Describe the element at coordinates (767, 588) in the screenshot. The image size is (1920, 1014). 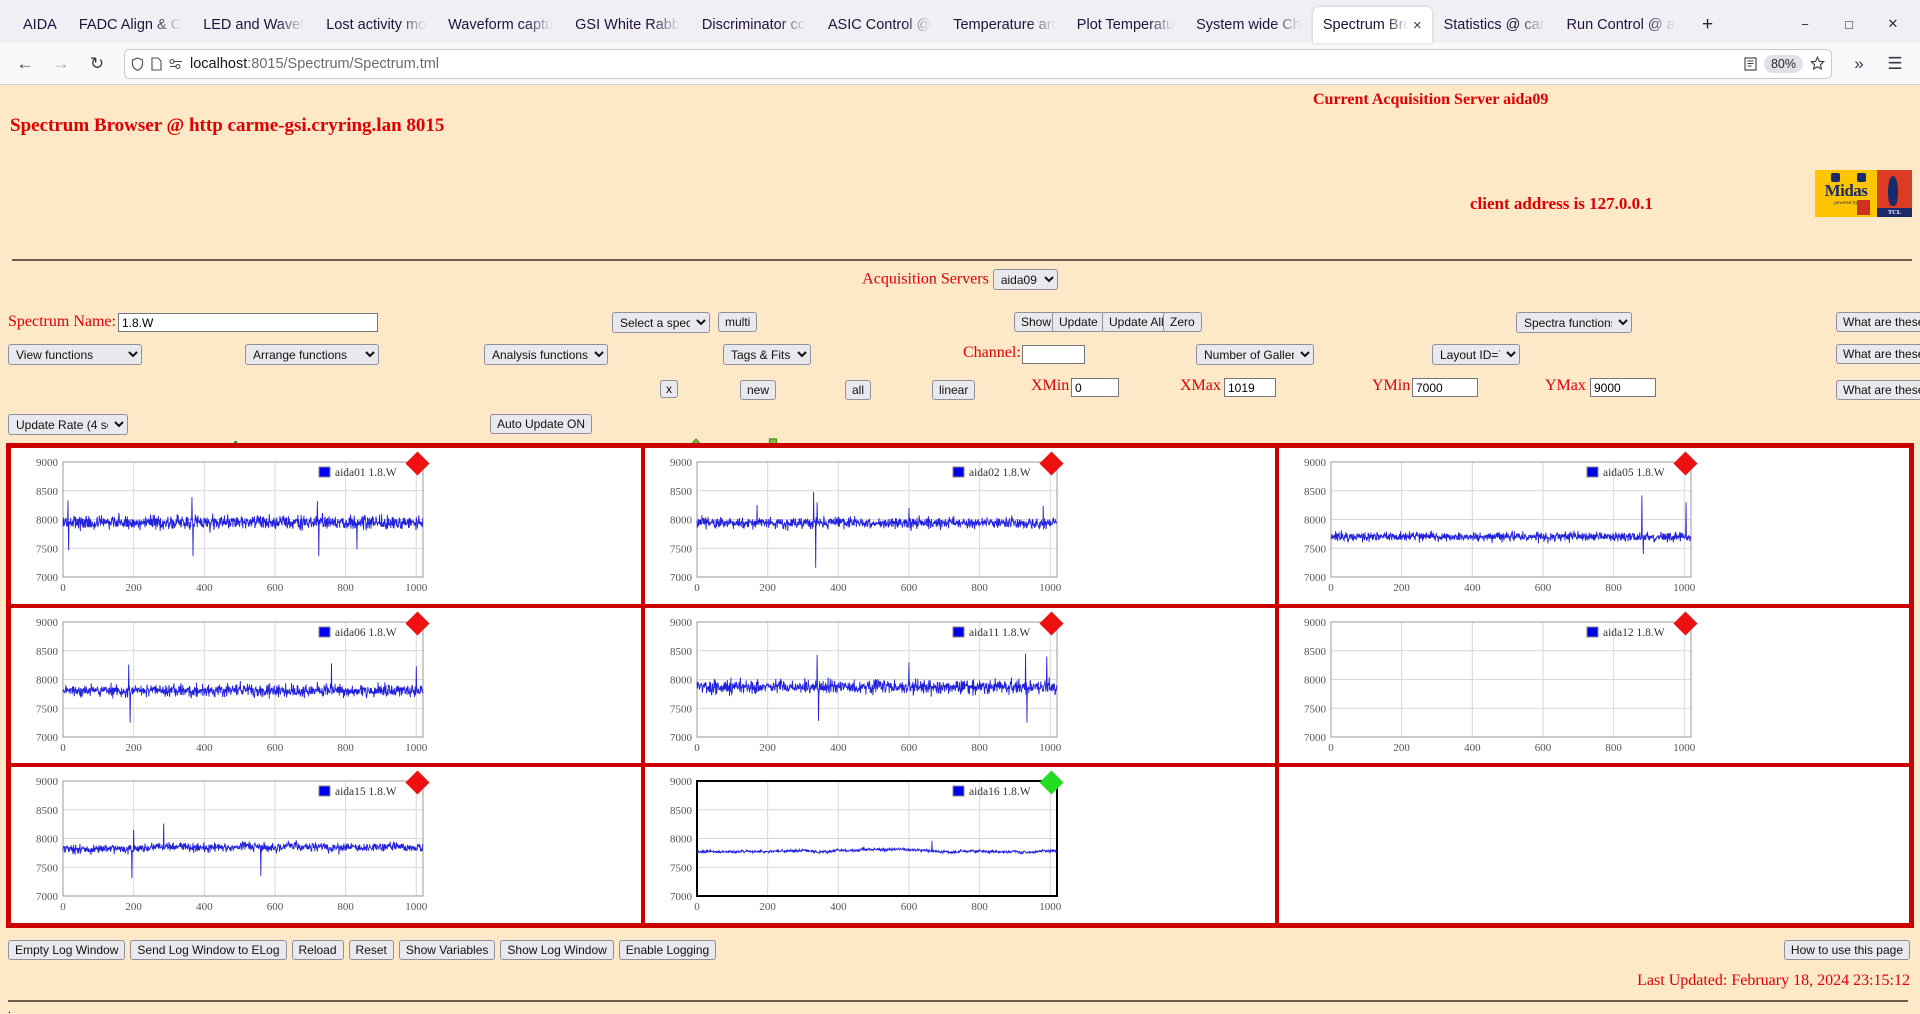
I see `svg-text: 200` at that location.